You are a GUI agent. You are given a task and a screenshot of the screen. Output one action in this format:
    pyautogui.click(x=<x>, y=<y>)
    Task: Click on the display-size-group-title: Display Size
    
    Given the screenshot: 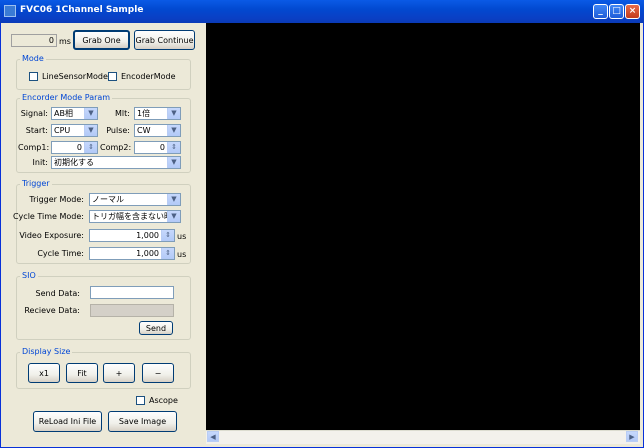 What is the action you would take?
    pyautogui.click(x=46, y=351)
    